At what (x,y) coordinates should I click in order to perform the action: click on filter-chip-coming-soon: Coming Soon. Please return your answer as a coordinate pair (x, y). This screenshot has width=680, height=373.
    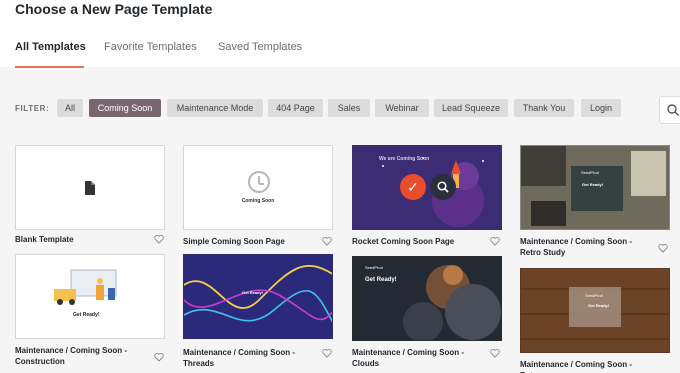
    Looking at the image, I should click on (125, 108).